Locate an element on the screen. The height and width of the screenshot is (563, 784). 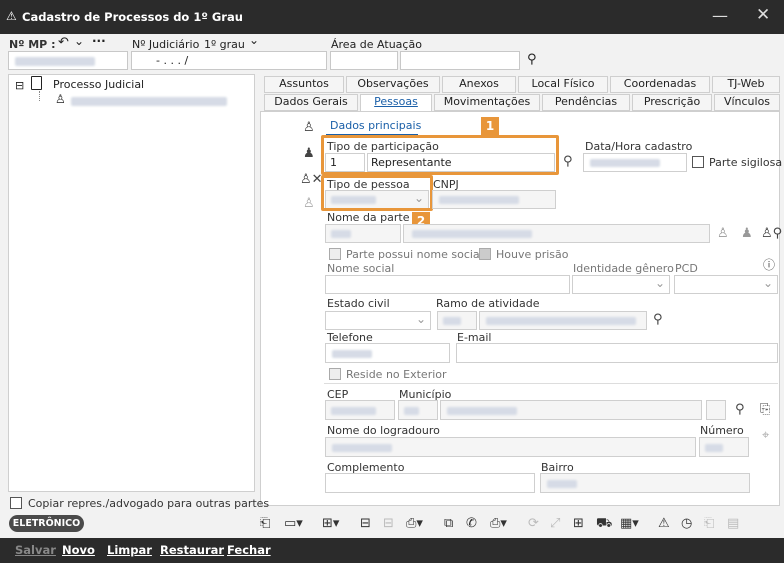
limpar-button: Limpar is located at coordinates (129, 550).